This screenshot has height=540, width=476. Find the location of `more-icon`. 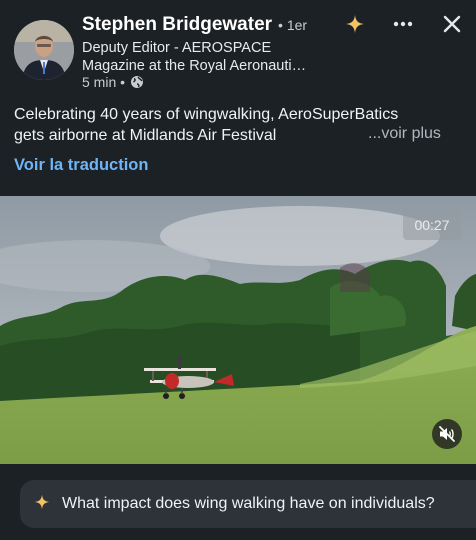

more-icon is located at coordinates (403, 24).